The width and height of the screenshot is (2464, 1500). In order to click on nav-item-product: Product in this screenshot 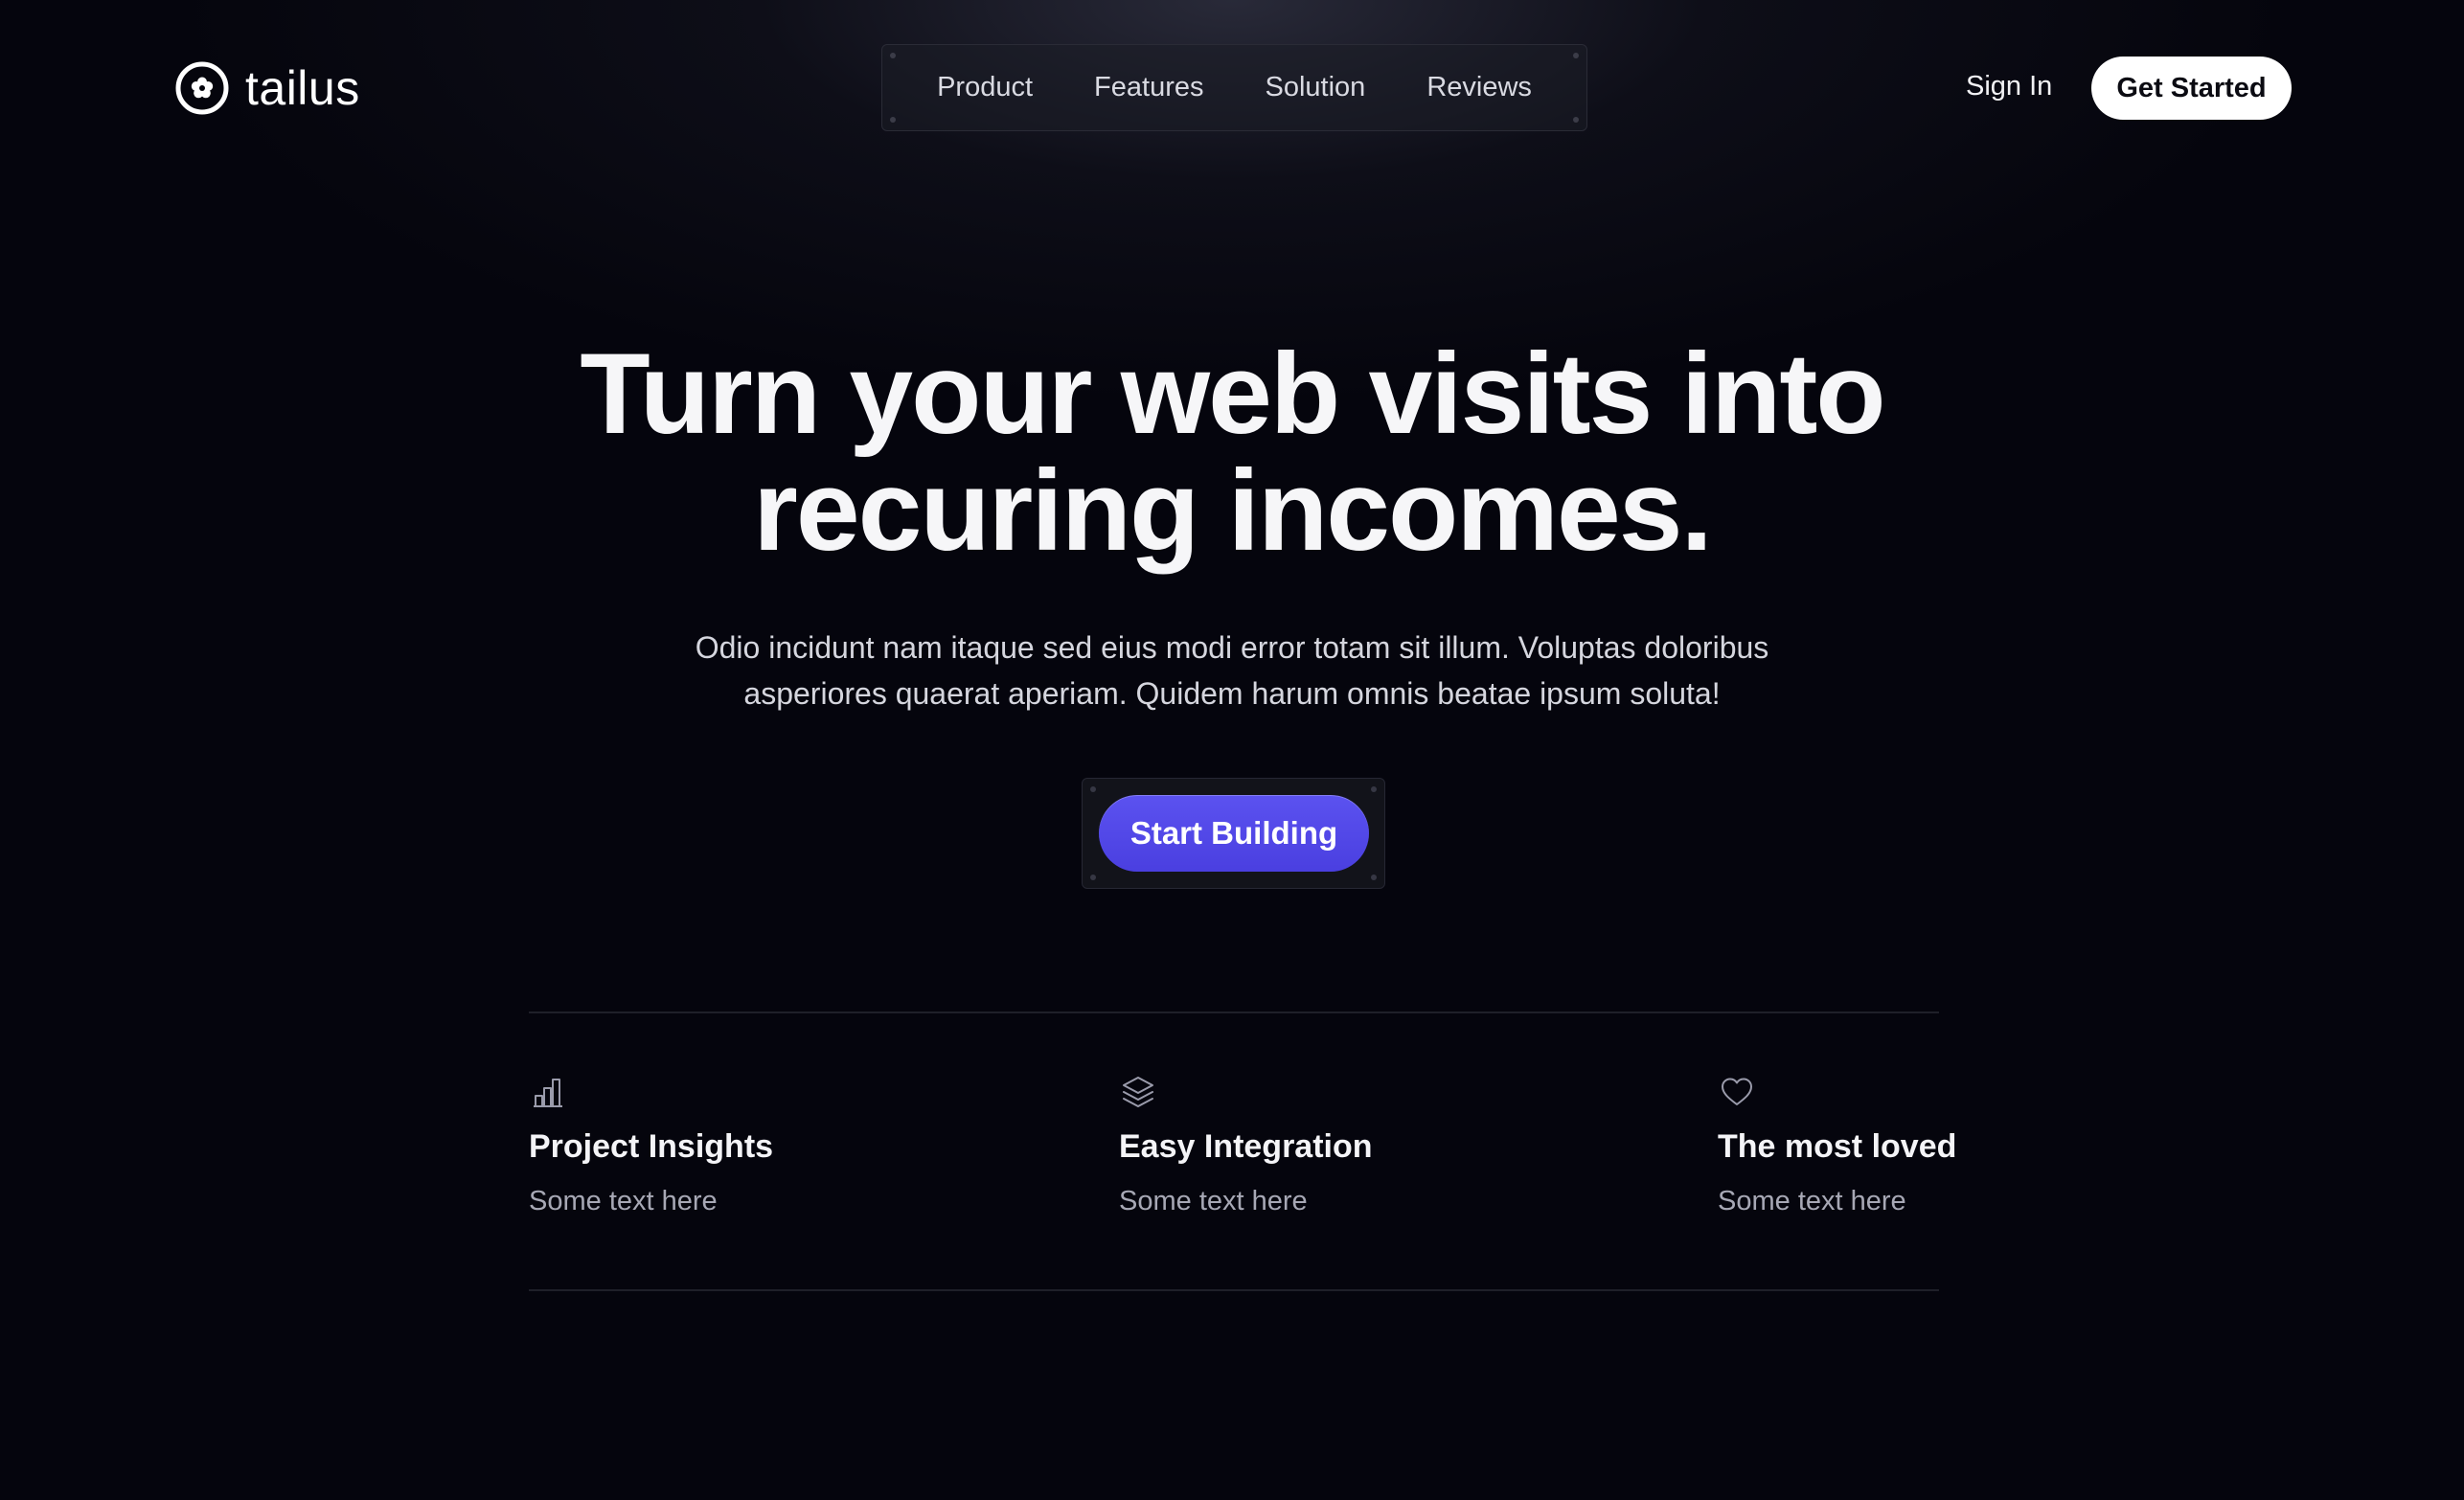, I will do `click(985, 88)`.